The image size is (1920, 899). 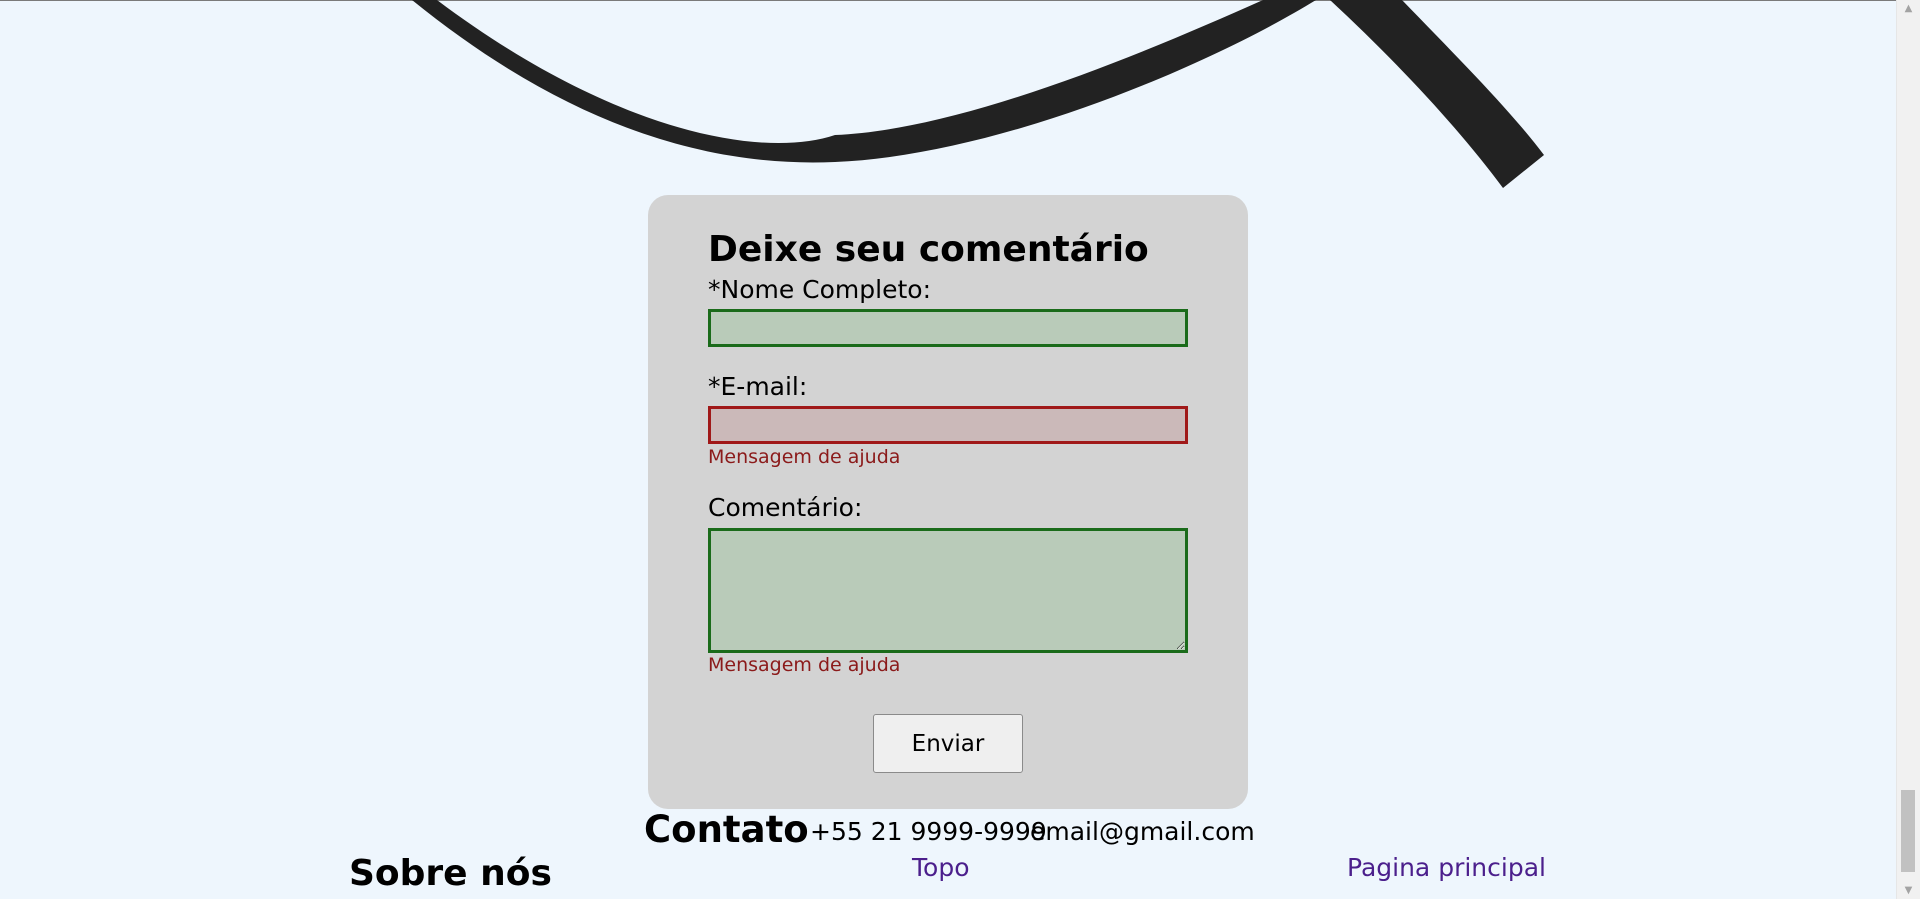 I want to click on name-field, so click(x=948, y=328).